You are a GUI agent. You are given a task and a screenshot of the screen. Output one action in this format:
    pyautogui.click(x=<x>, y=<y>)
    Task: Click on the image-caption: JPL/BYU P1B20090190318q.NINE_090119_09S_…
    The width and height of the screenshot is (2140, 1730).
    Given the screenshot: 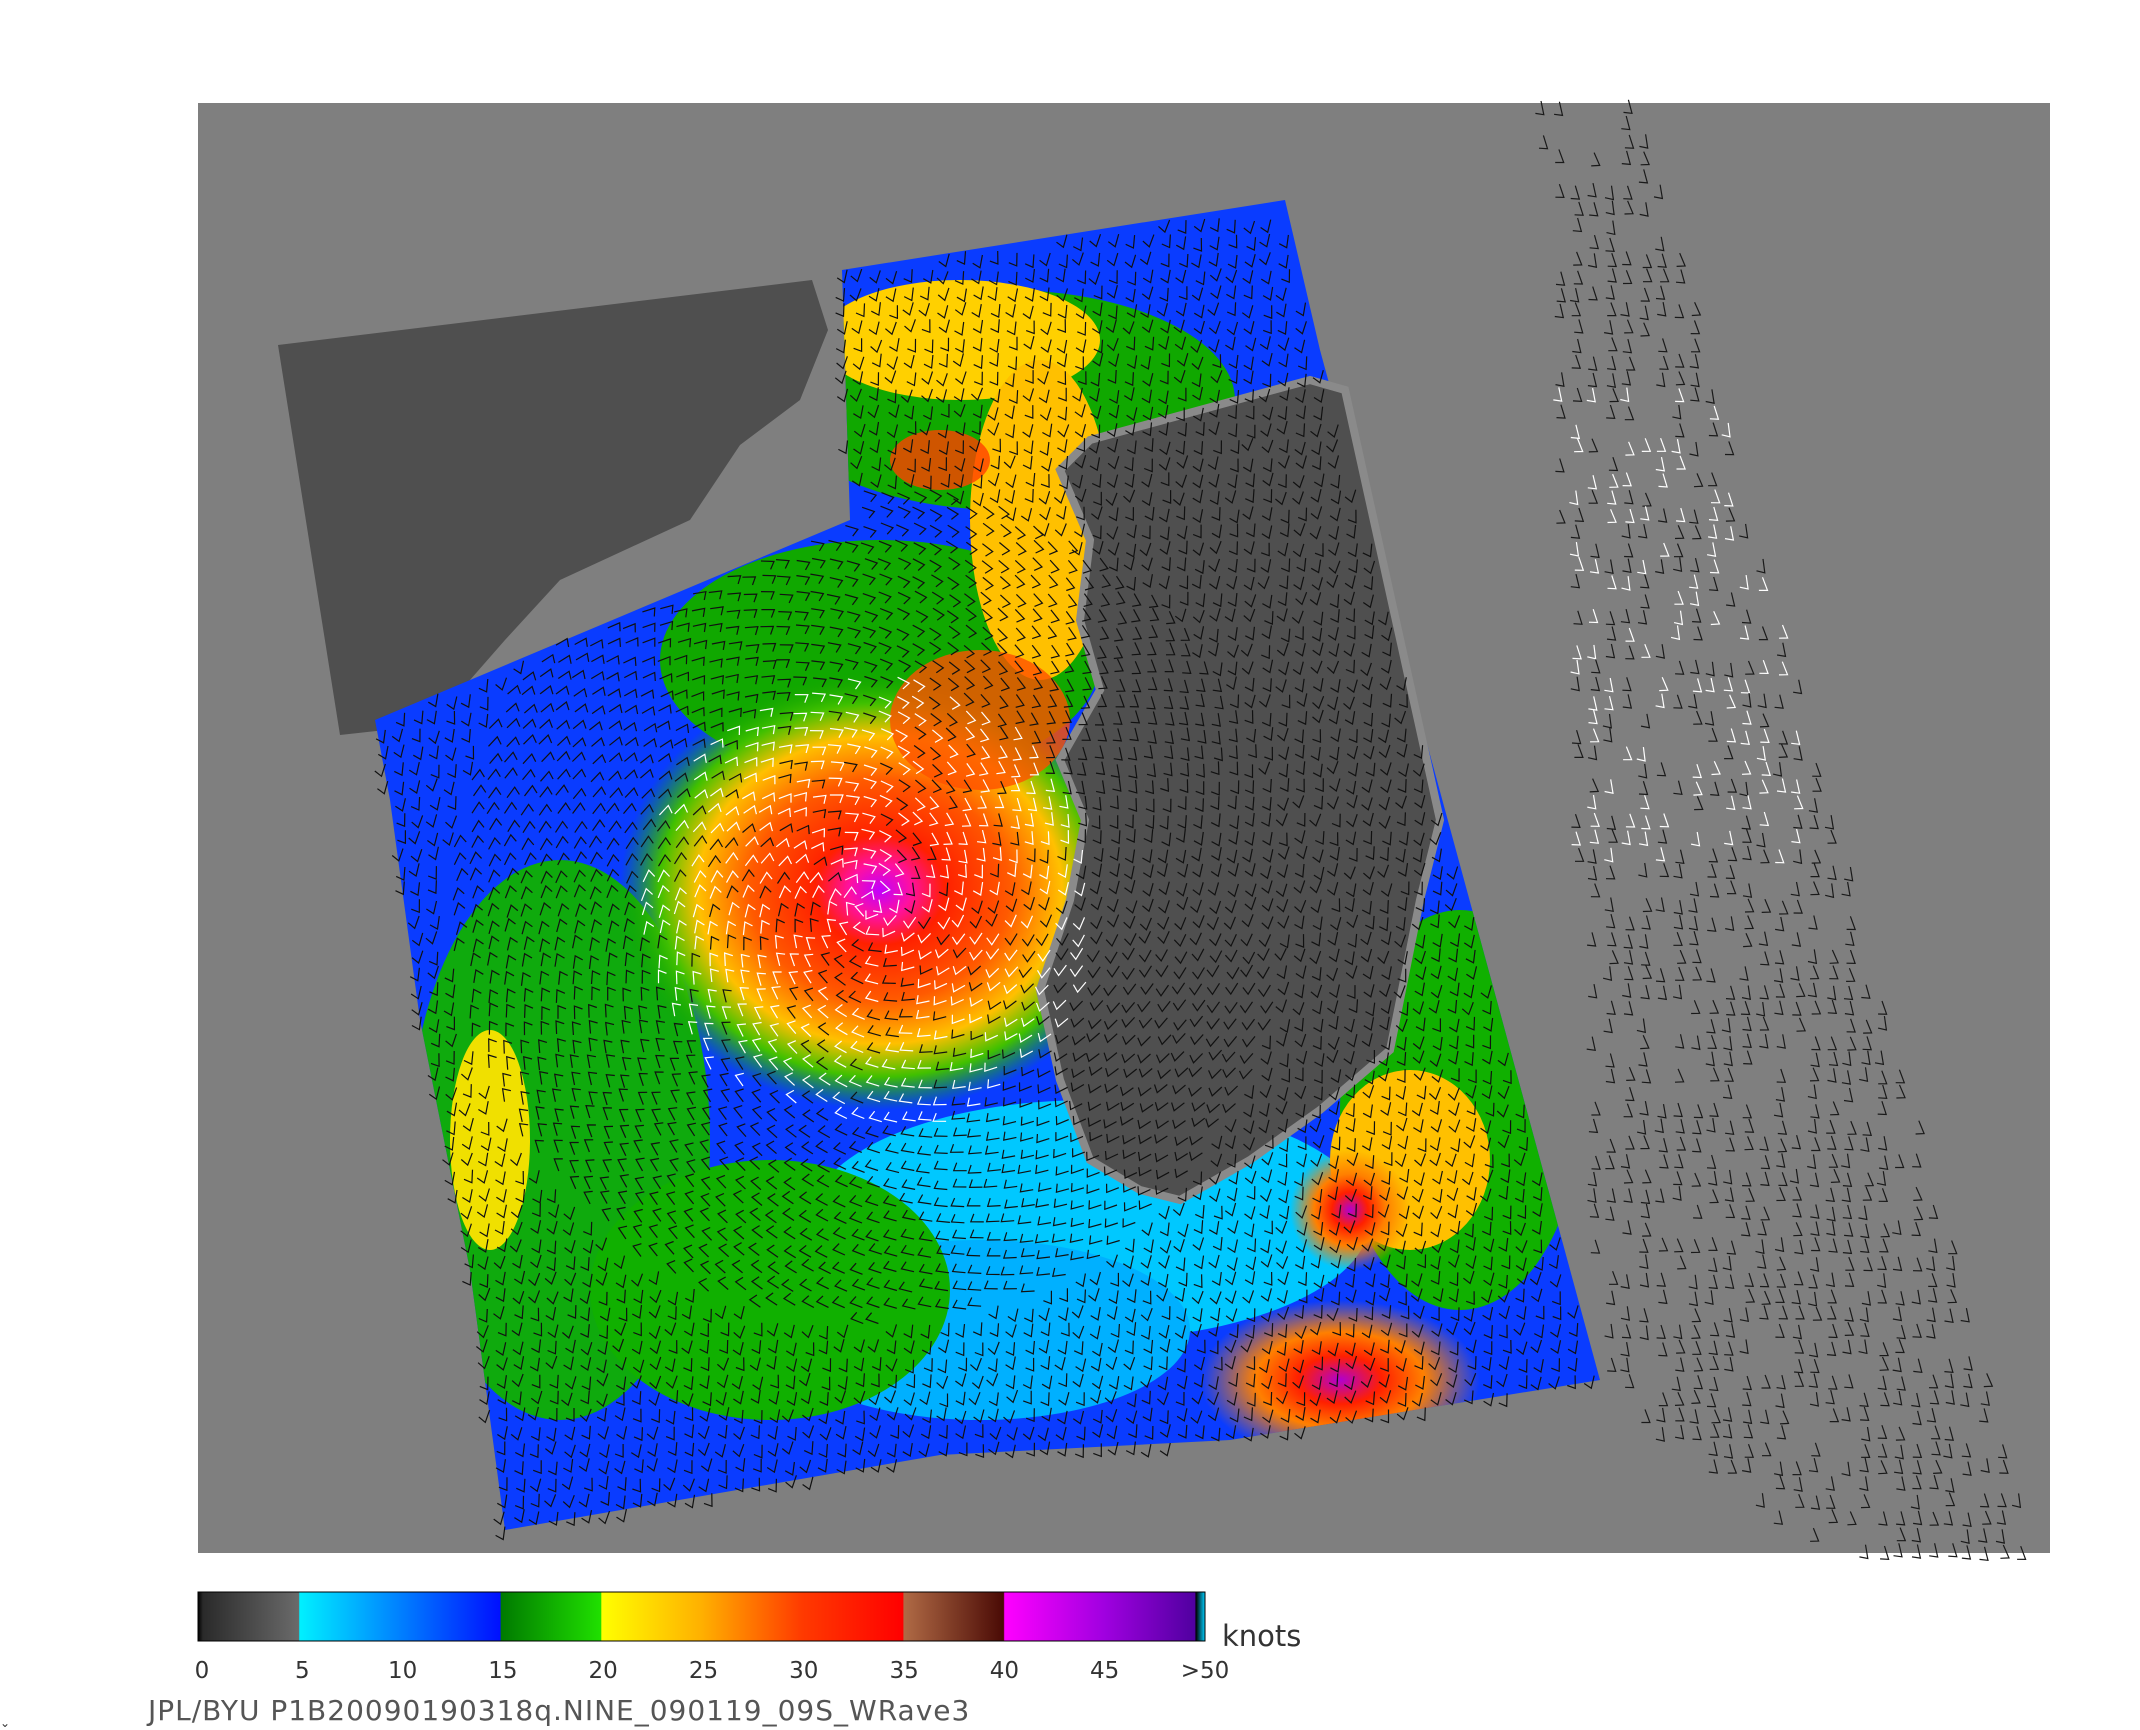 What is the action you would take?
    pyautogui.click(x=559, y=1710)
    